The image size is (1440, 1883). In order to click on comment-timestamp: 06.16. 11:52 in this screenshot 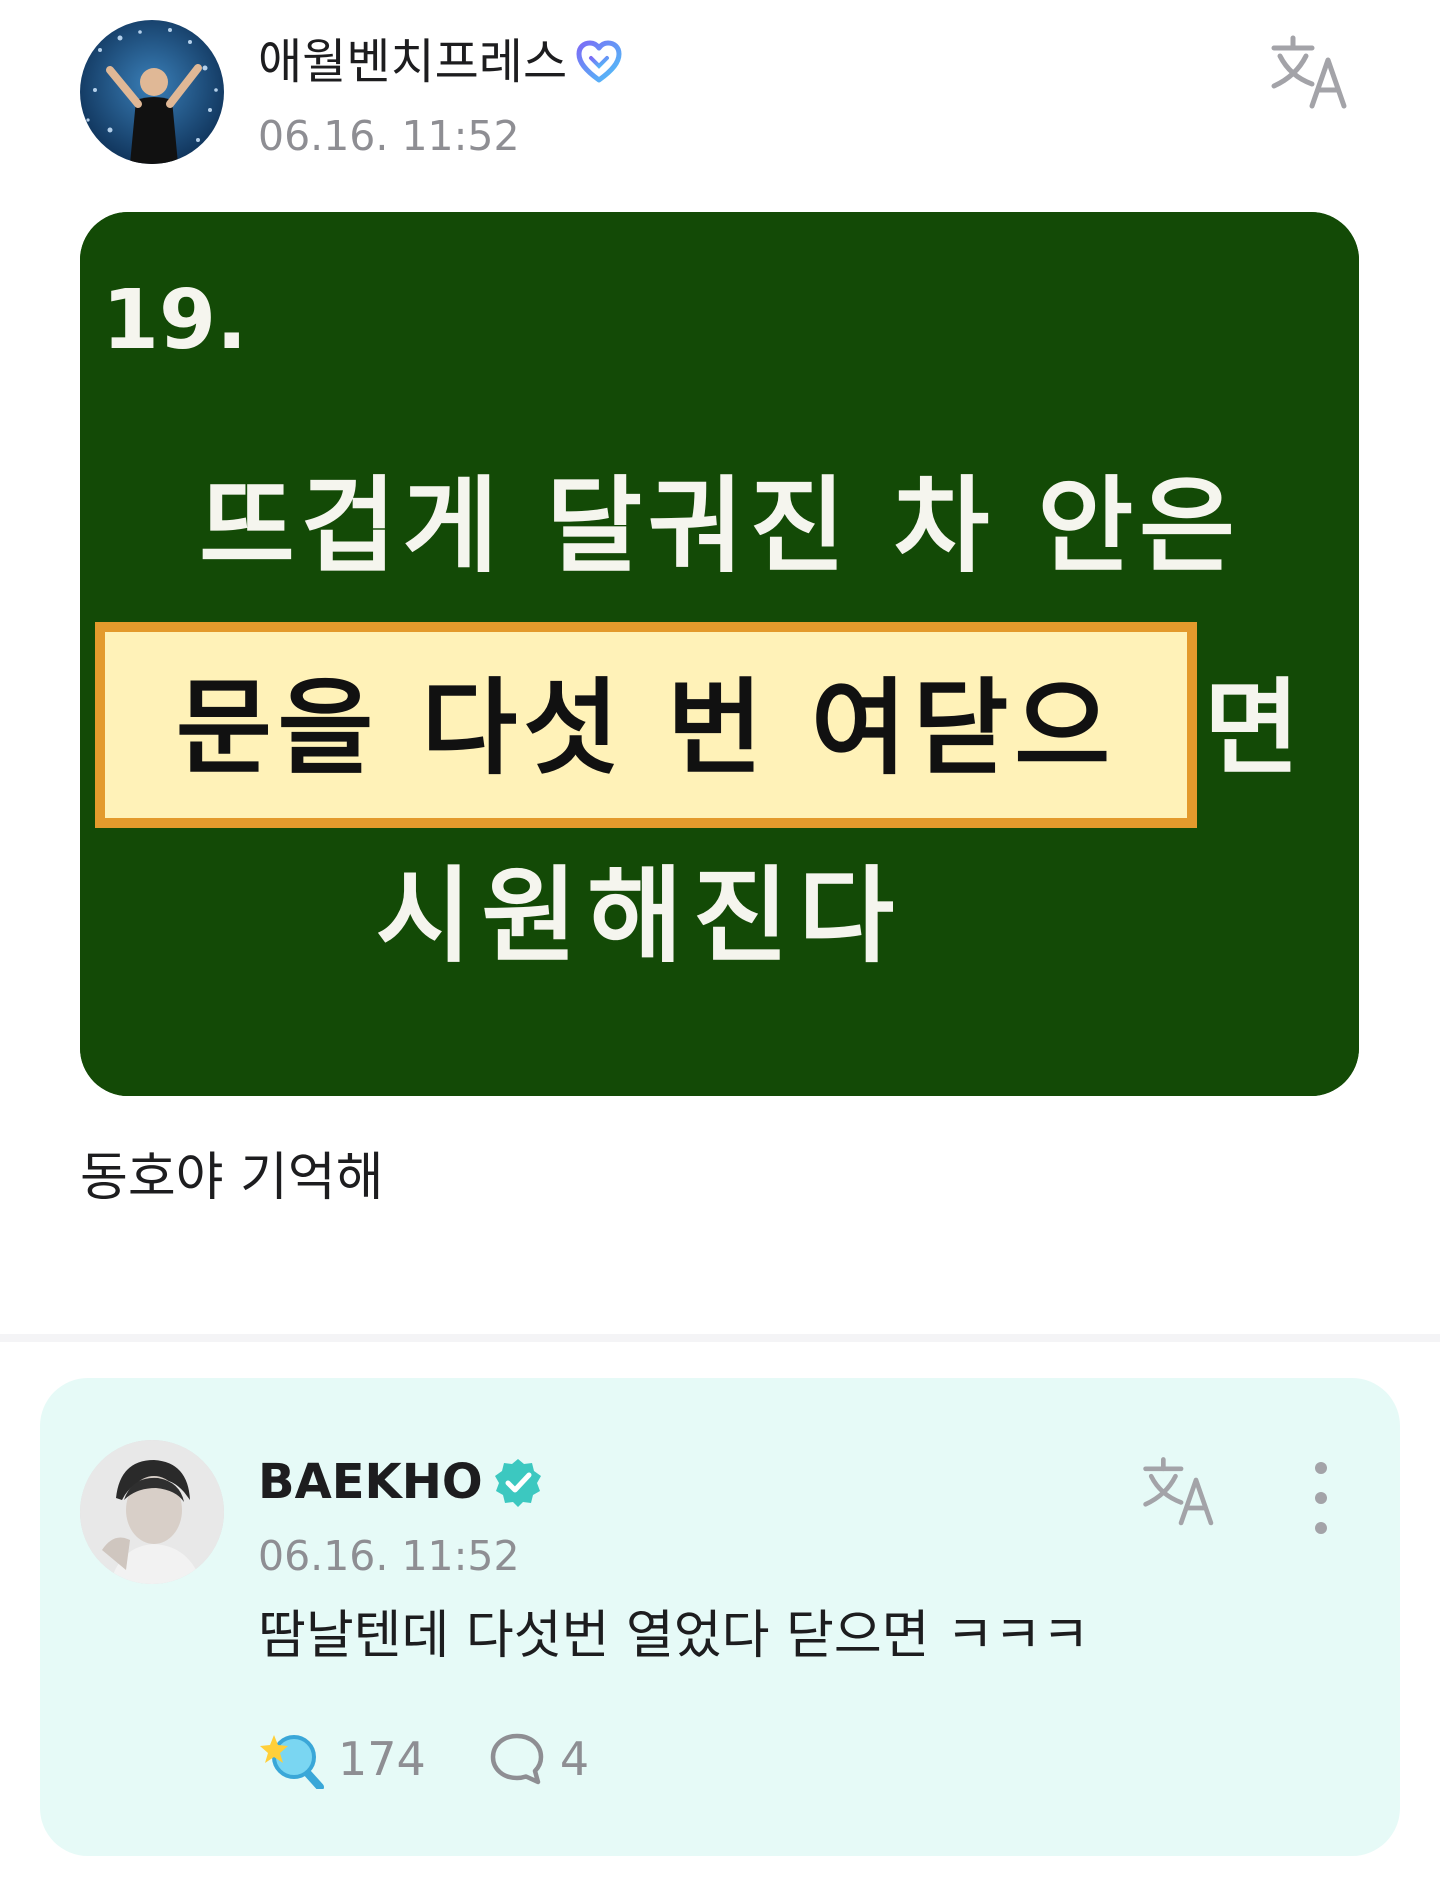, I will do `click(389, 1556)`.